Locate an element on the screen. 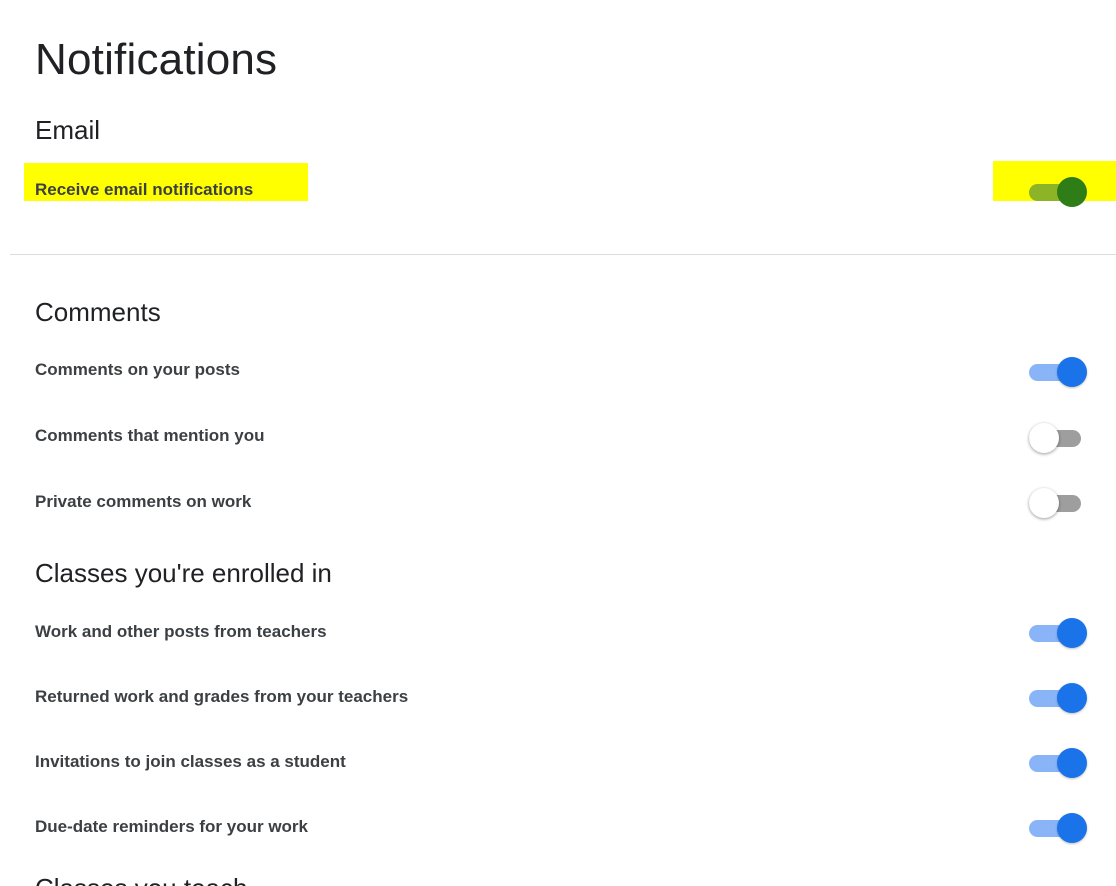 The width and height of the screenshot is (1116, 886). work-and-other-posts-label: Work and other posts from teachers is located at coordinates (181, 631).